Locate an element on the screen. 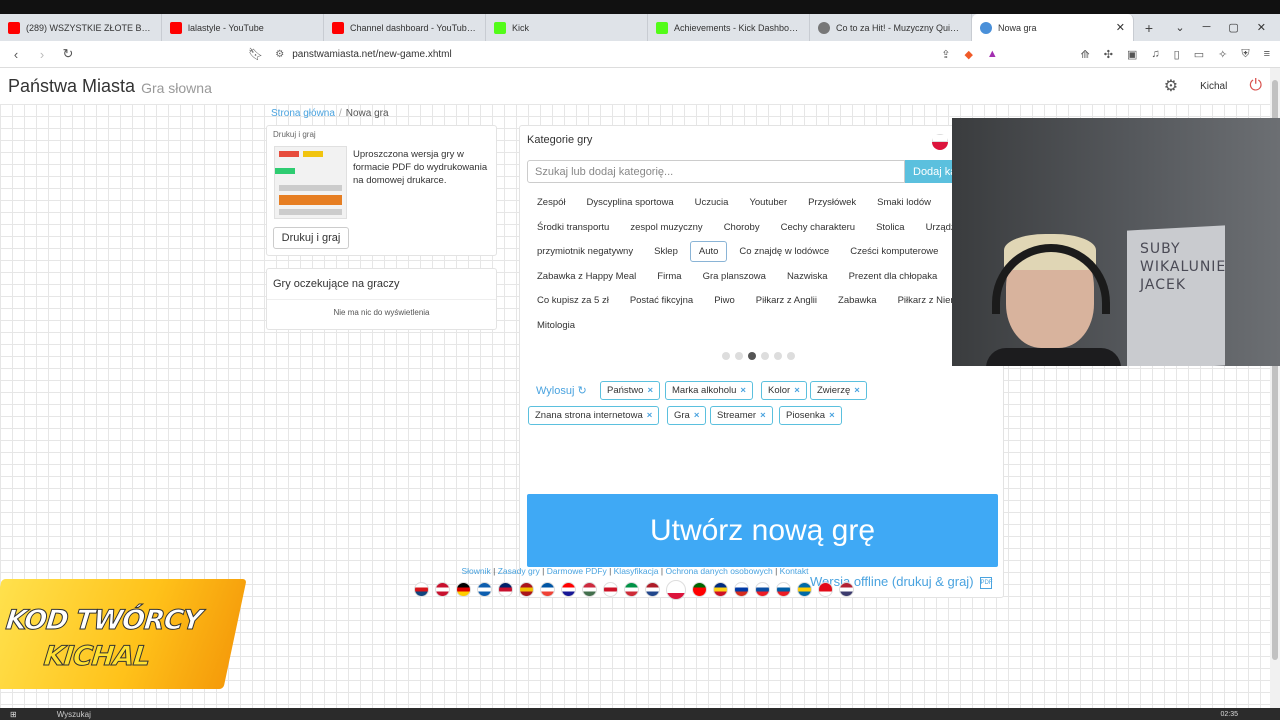 This screenshot has height=720, width=1280. maximize-icon: ▢ is located at coordinates (1233, 27).